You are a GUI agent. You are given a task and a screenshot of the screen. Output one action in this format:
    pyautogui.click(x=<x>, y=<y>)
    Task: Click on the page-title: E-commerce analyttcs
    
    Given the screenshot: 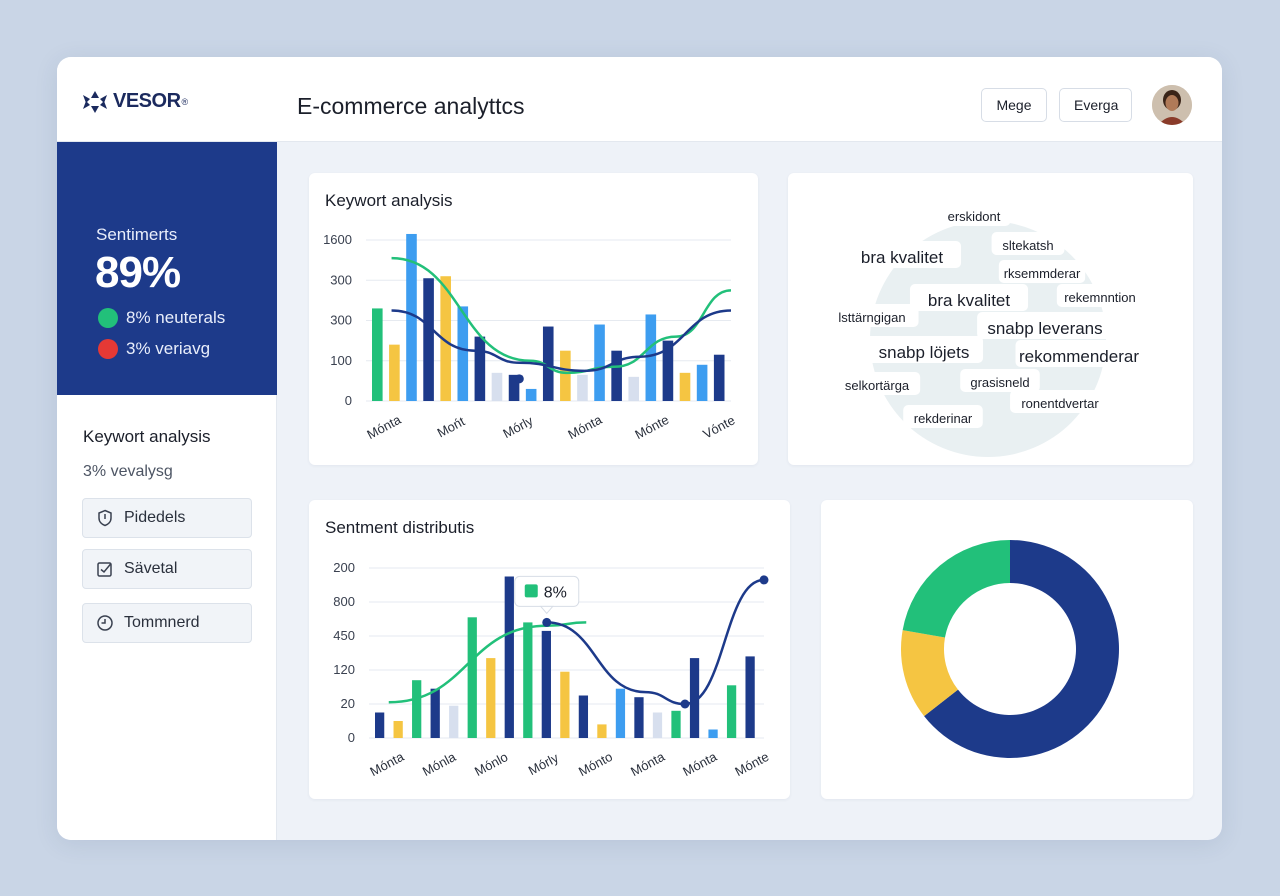 What is the action you would take?
    pyautogui.click(x=411, y=106)
    